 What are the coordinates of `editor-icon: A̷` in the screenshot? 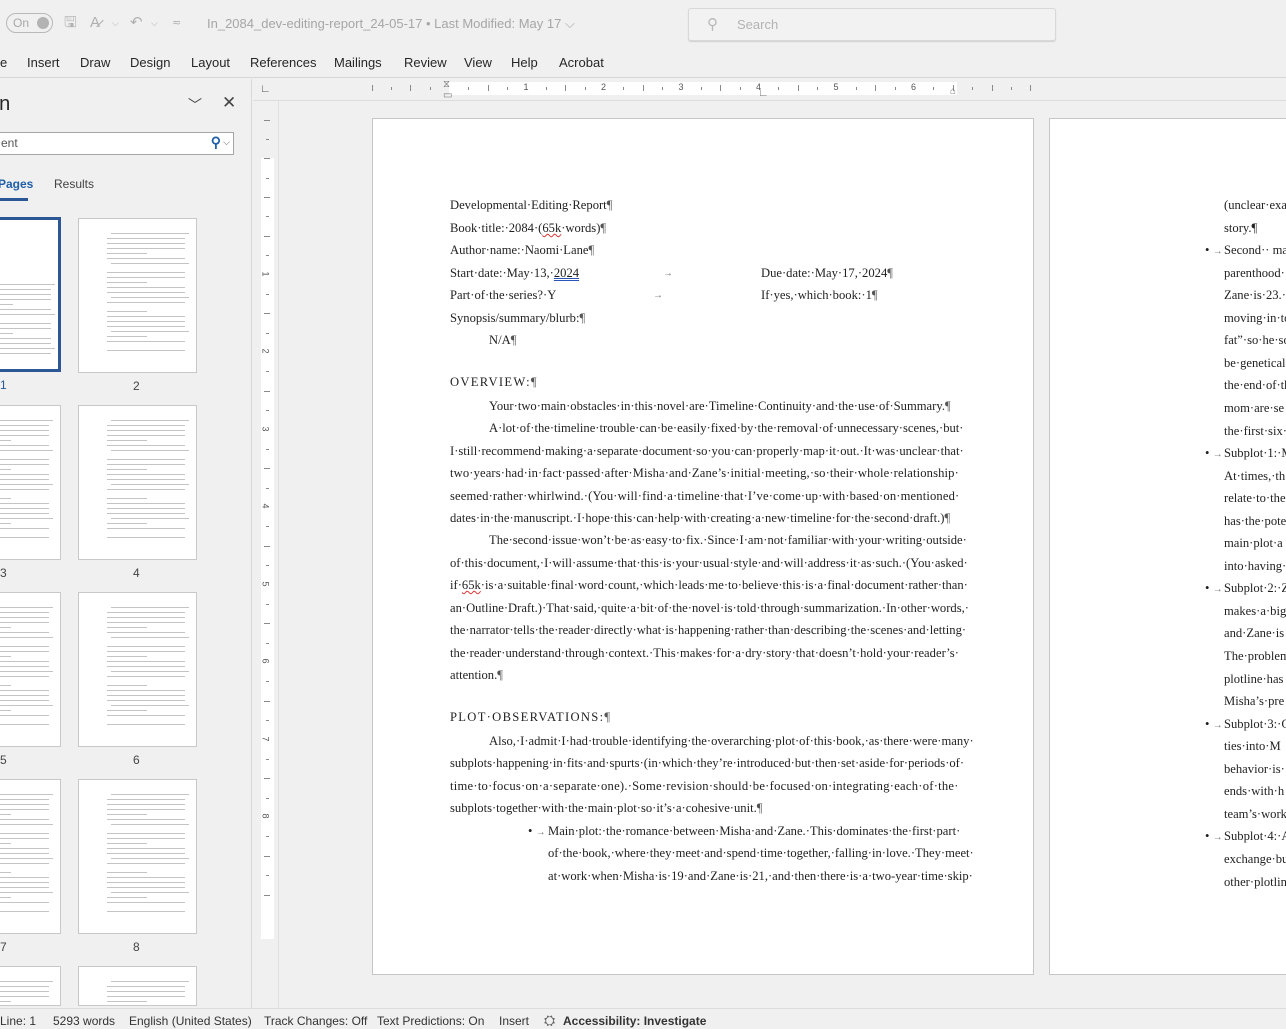 It's located at (95, 23).